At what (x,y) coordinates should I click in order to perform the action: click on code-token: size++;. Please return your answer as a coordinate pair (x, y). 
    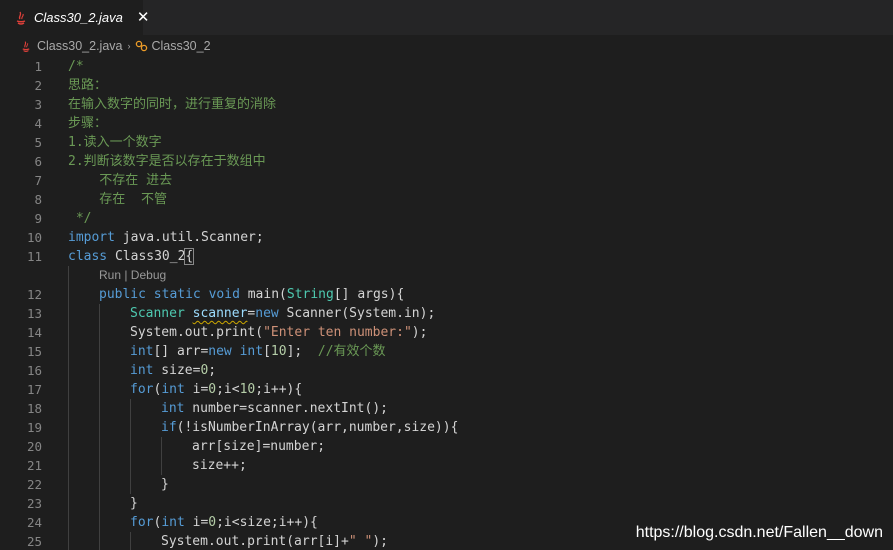
    Looking at the image, I should click on (219, 465).